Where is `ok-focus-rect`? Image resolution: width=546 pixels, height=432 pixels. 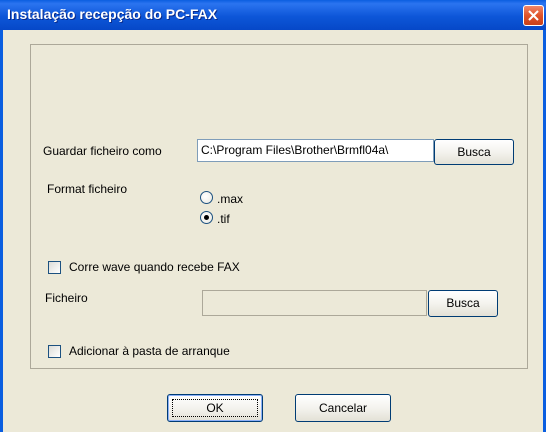
ok-focus-rect is located at coordinates (215, 408).